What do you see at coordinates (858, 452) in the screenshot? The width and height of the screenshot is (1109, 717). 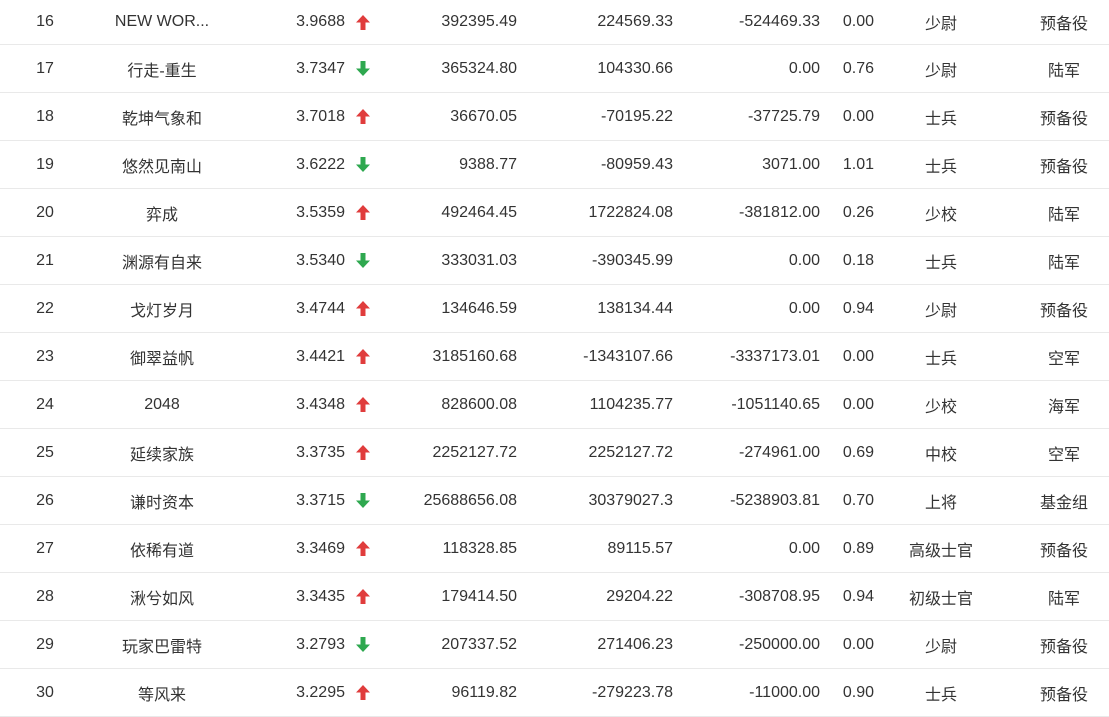 I see `value4-cell: 0.69` at bounding box center [858, 452].